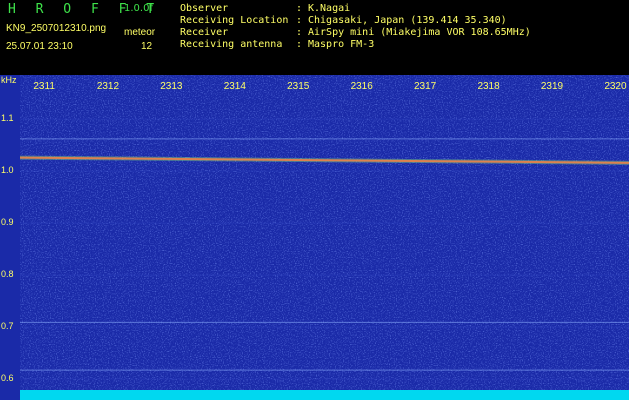  What do you see at coordinates (7, 378) in the screenshot?
I see `y-tick-label: 0.6` at bounding box center [7, 378].